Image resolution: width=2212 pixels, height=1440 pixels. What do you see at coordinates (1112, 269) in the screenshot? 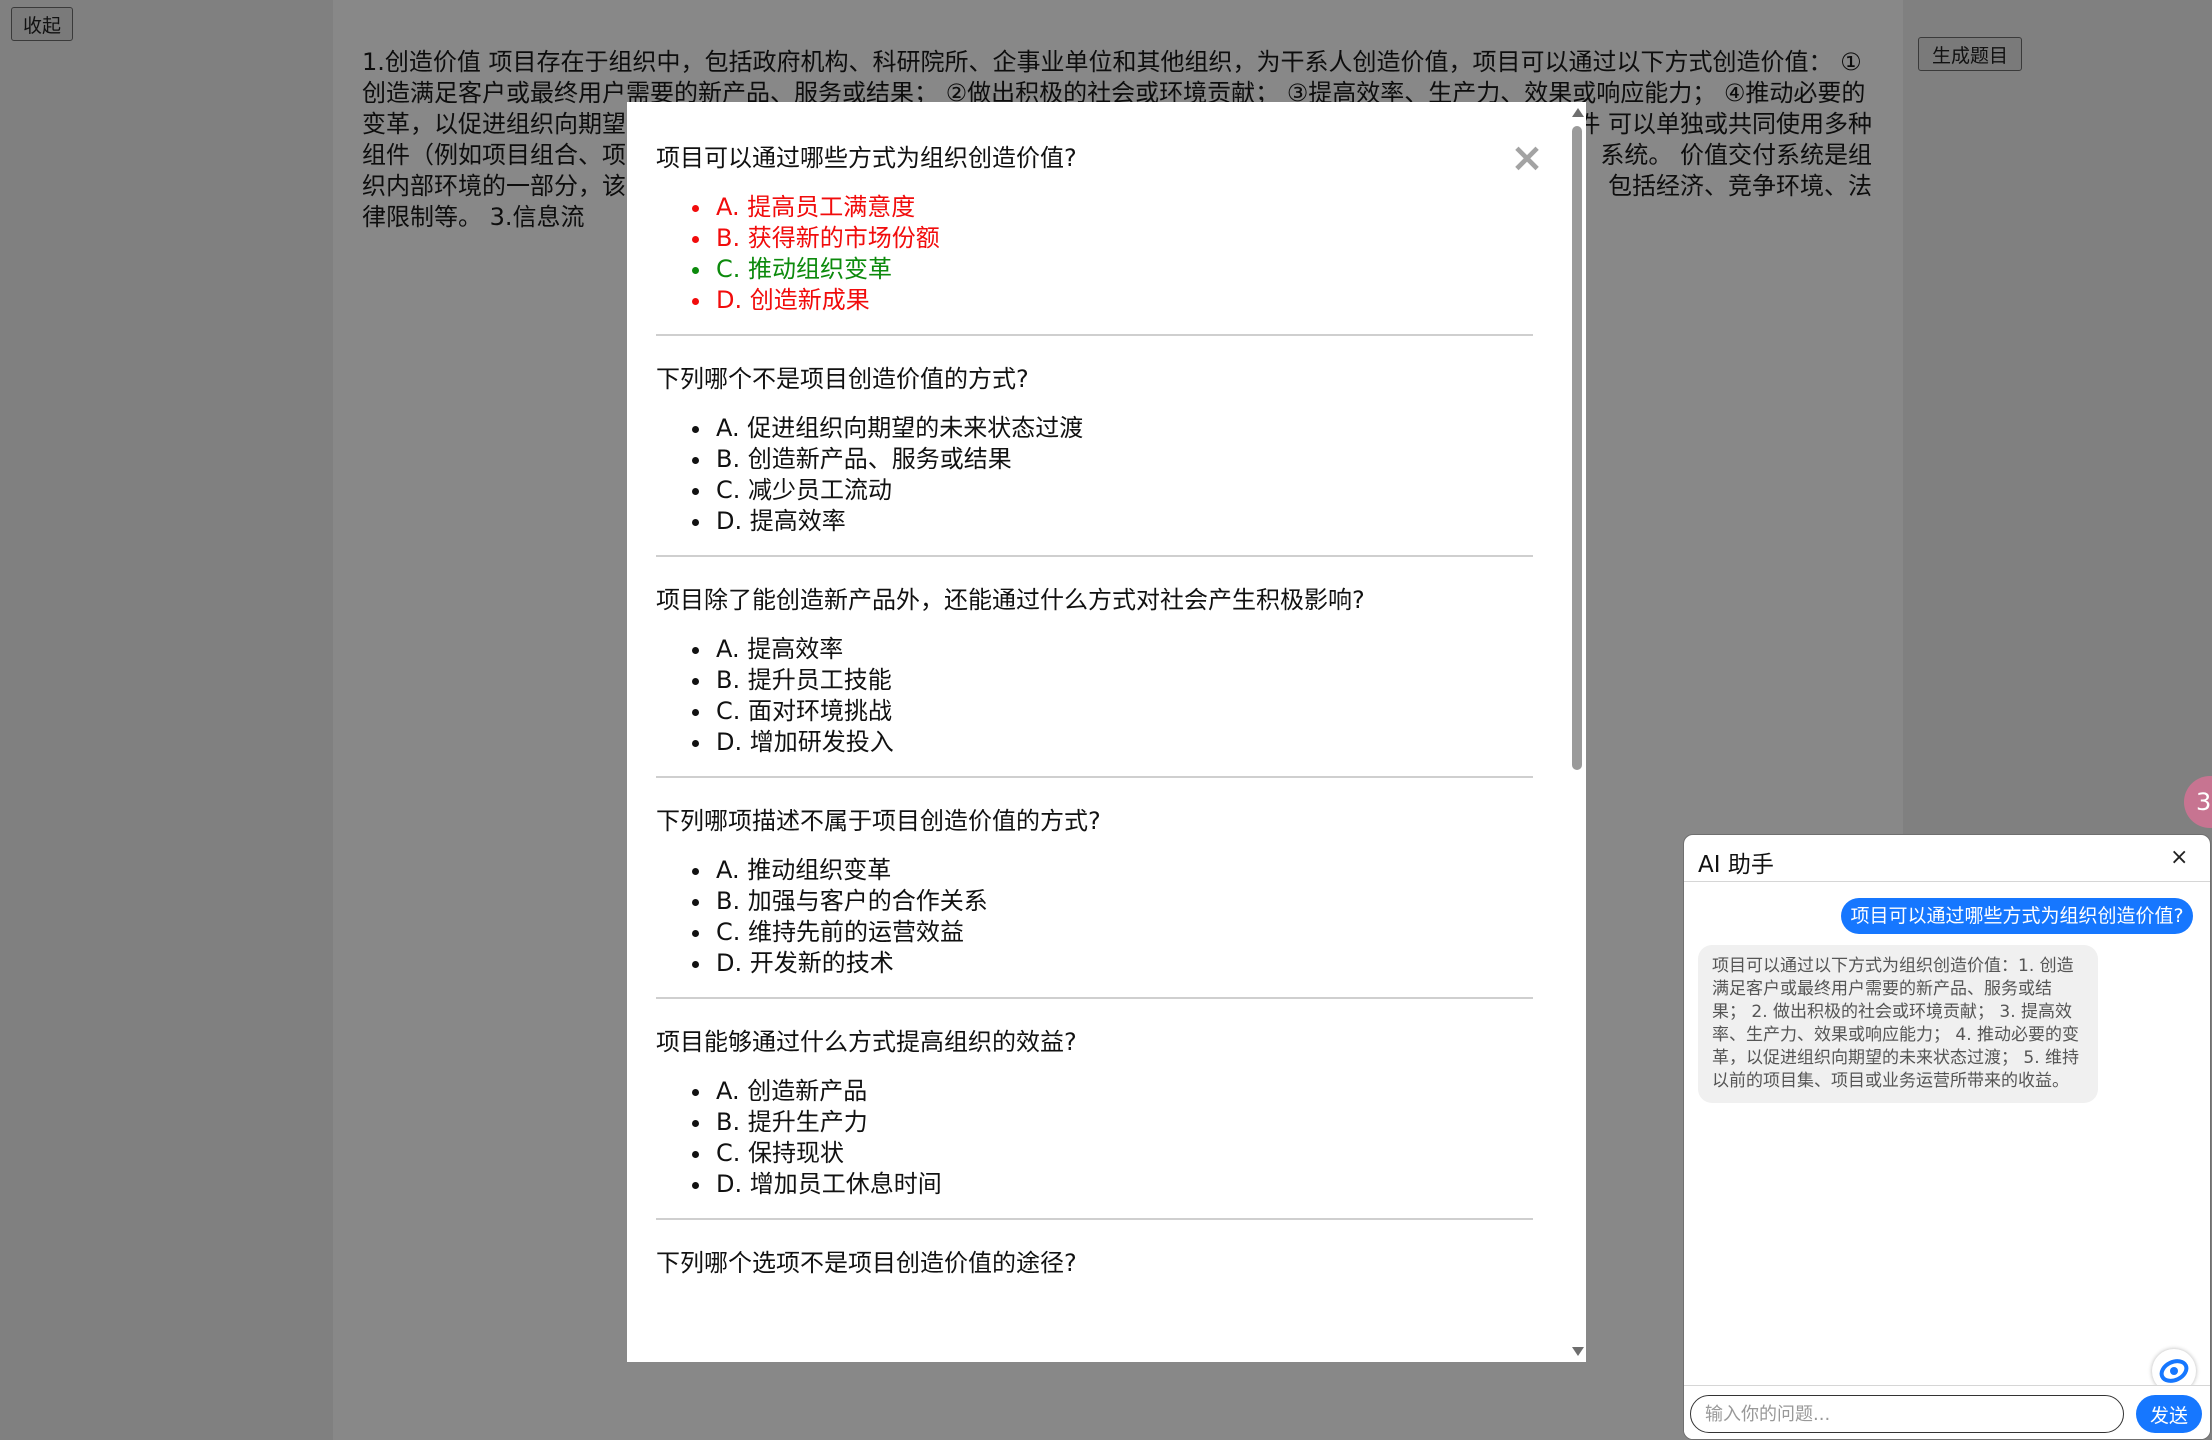
I see `answer-option: C. 推动组织变革` at bounding box center [1112, 269].